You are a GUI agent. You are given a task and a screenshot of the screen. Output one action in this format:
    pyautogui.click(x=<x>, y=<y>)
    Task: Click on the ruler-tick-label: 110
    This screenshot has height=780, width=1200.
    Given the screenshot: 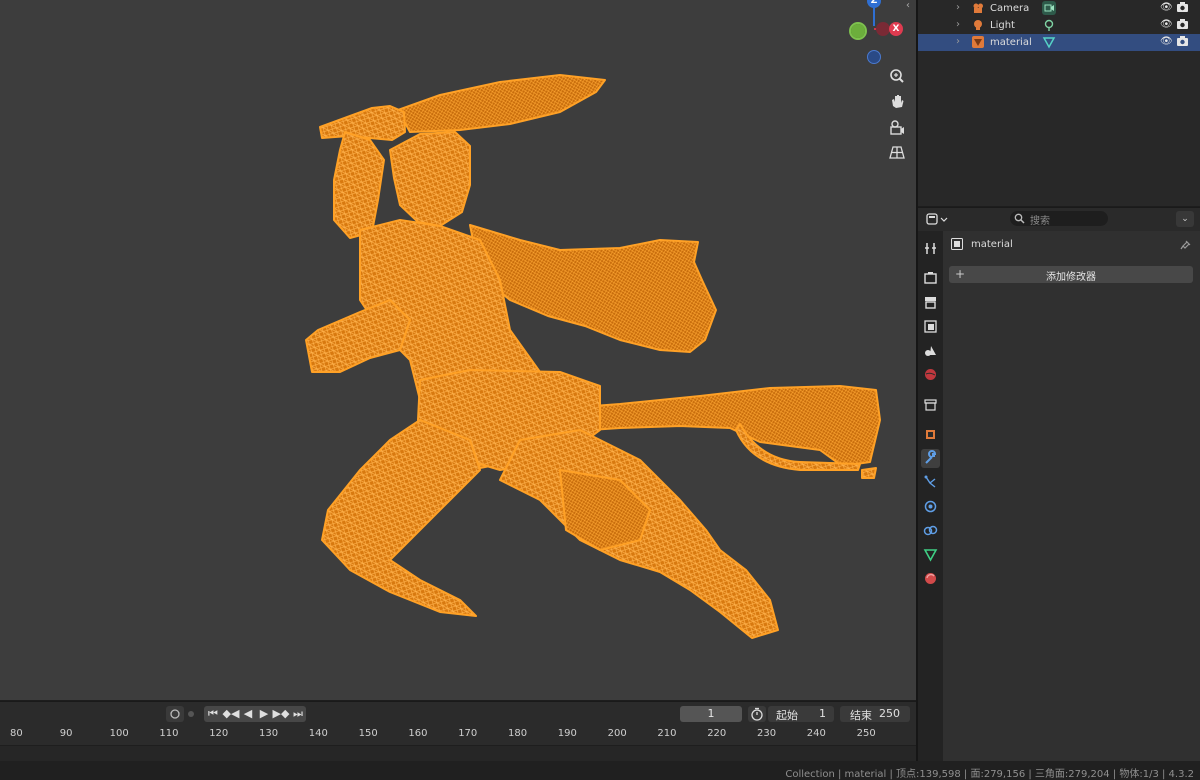 What is the action you would take?
    pyautogui.click(x=169, y=733)
    